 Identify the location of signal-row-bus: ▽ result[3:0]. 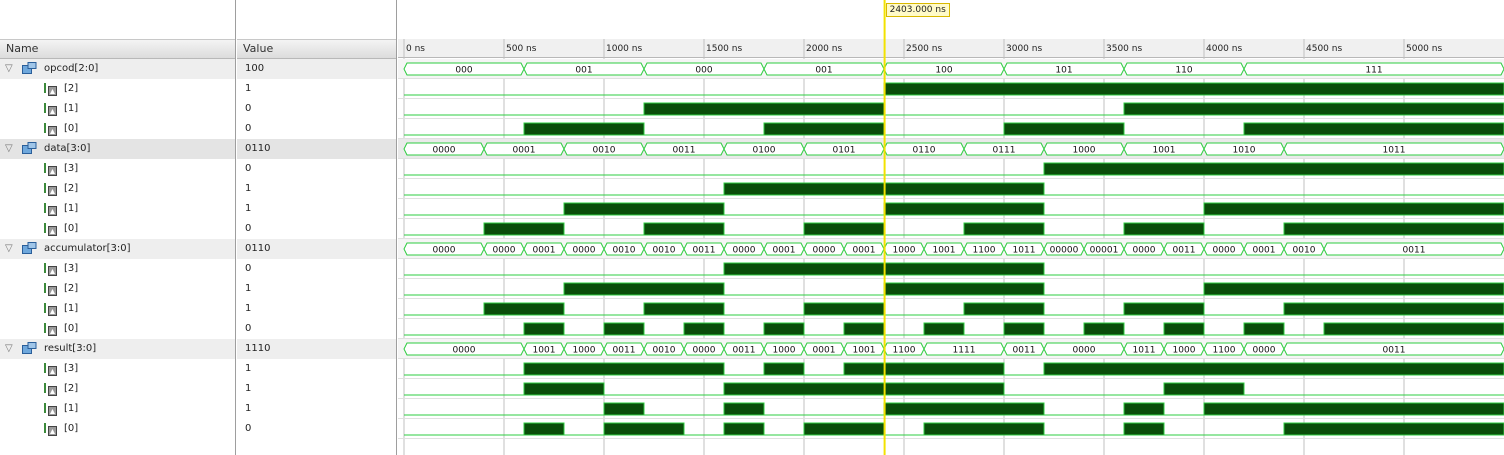
(117, 349).